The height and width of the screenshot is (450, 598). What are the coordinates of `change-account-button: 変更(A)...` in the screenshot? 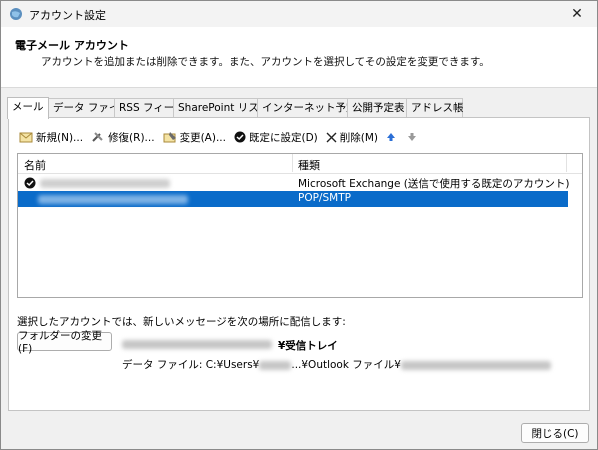 It's located at (194, 137).